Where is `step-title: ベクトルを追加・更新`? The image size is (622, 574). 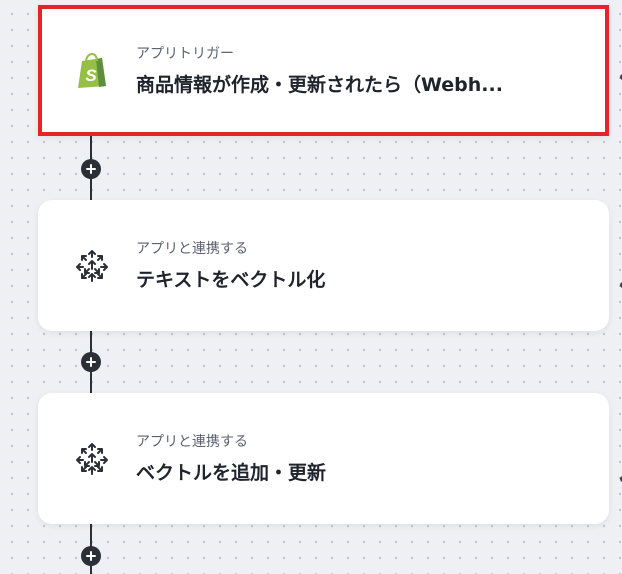 step-title: ベクトルを追加・更新 is located at coordinates (231, 472).